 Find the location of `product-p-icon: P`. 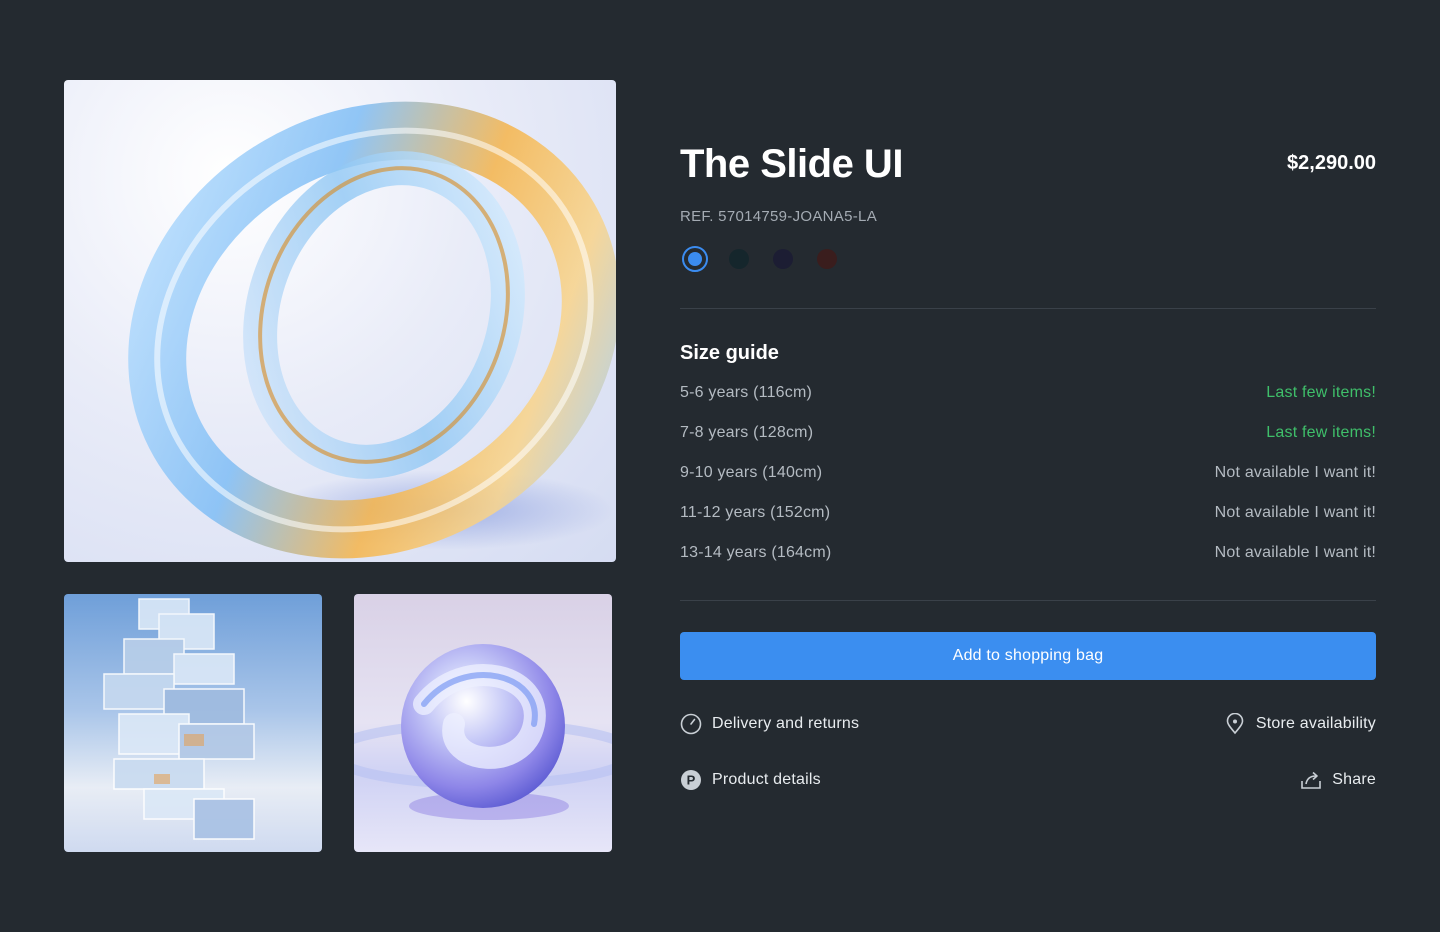

product-p-icon: P is located at coordinates (691, 780).